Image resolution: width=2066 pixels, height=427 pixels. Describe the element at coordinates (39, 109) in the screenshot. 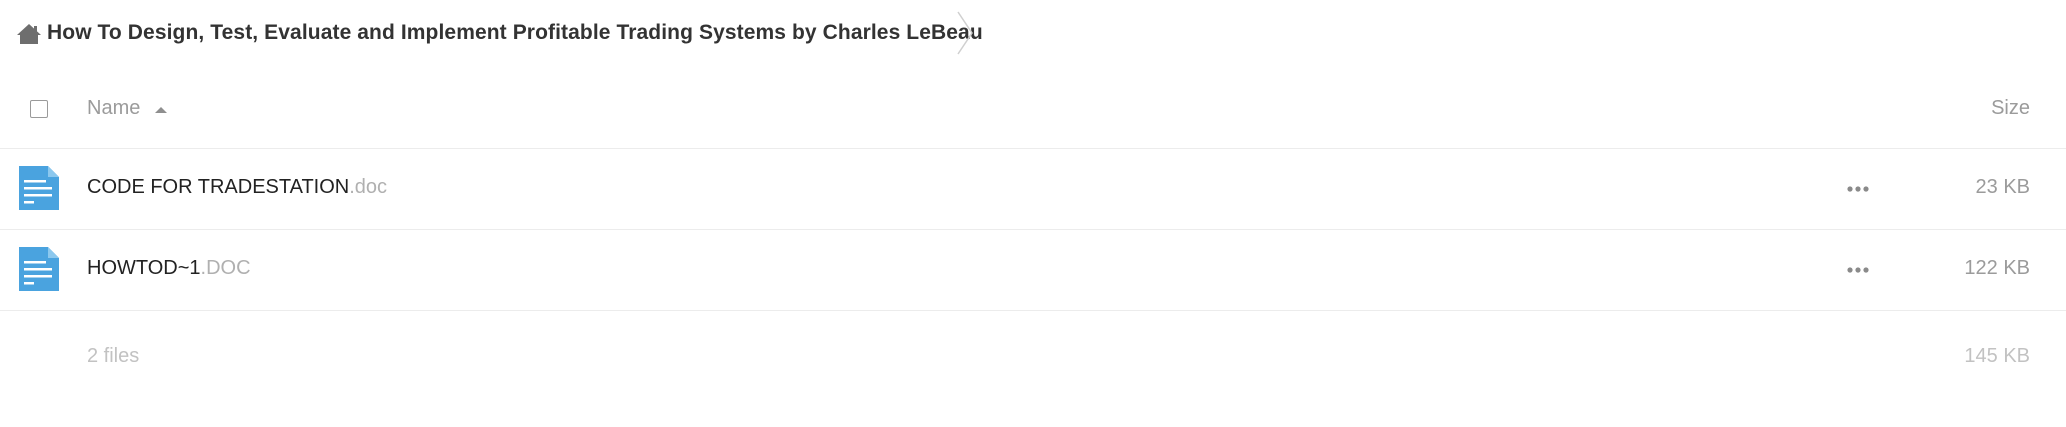

I see `select-all-checkbox` at that location.